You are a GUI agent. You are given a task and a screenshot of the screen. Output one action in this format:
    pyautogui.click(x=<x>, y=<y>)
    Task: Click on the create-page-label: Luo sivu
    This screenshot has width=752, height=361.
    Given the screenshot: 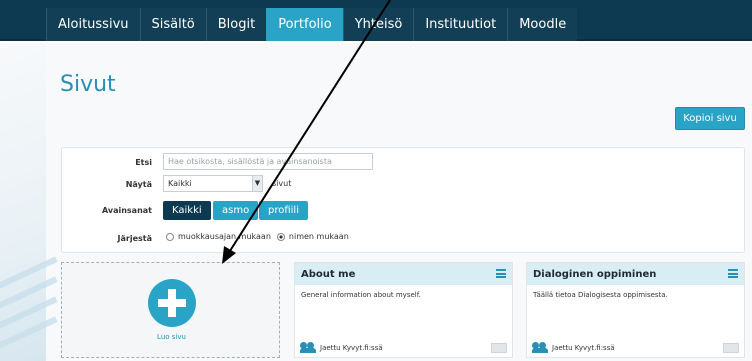 What is the action you would take?
    pyautogui.click(x=171, y=337)
    